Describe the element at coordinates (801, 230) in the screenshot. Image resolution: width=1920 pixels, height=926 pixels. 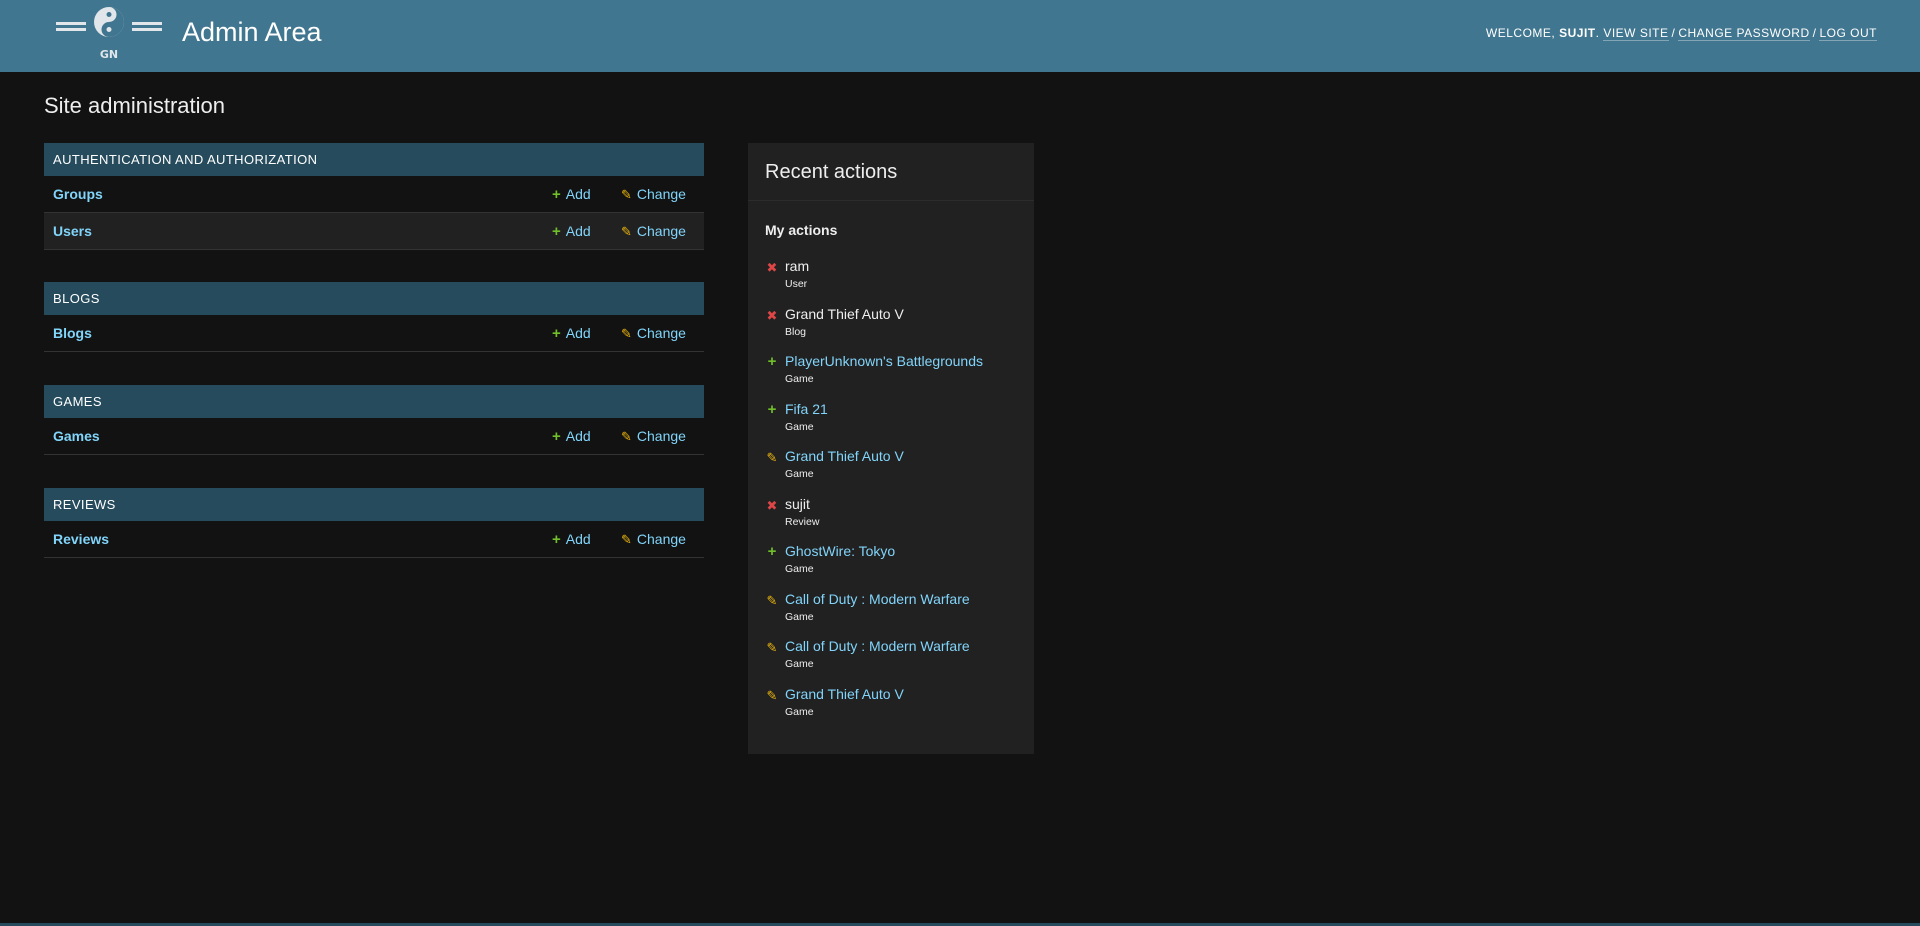
I see `my-actions-heading: My actions` at that location.